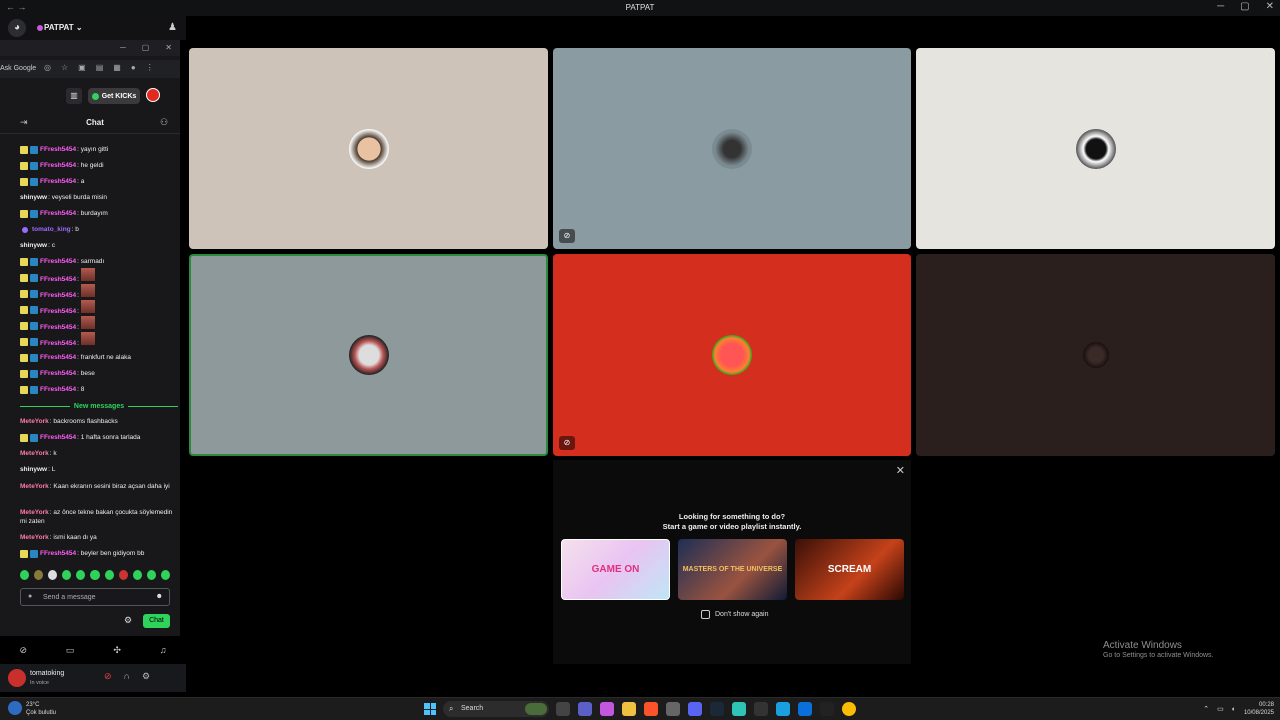 This screenshot has height=720, width=1280. What do you see at coordinates (146, 47) in the screenshot?
I see `popout-maximize: ▢` at bounding box center [146, 47].